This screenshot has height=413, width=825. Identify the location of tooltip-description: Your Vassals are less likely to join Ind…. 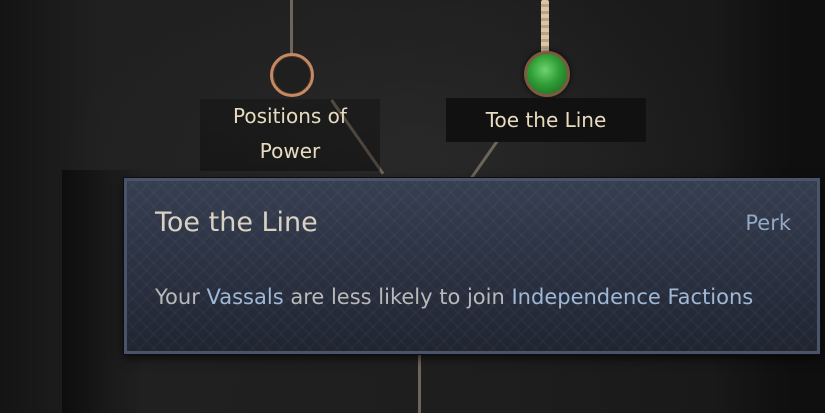
(454, 297).